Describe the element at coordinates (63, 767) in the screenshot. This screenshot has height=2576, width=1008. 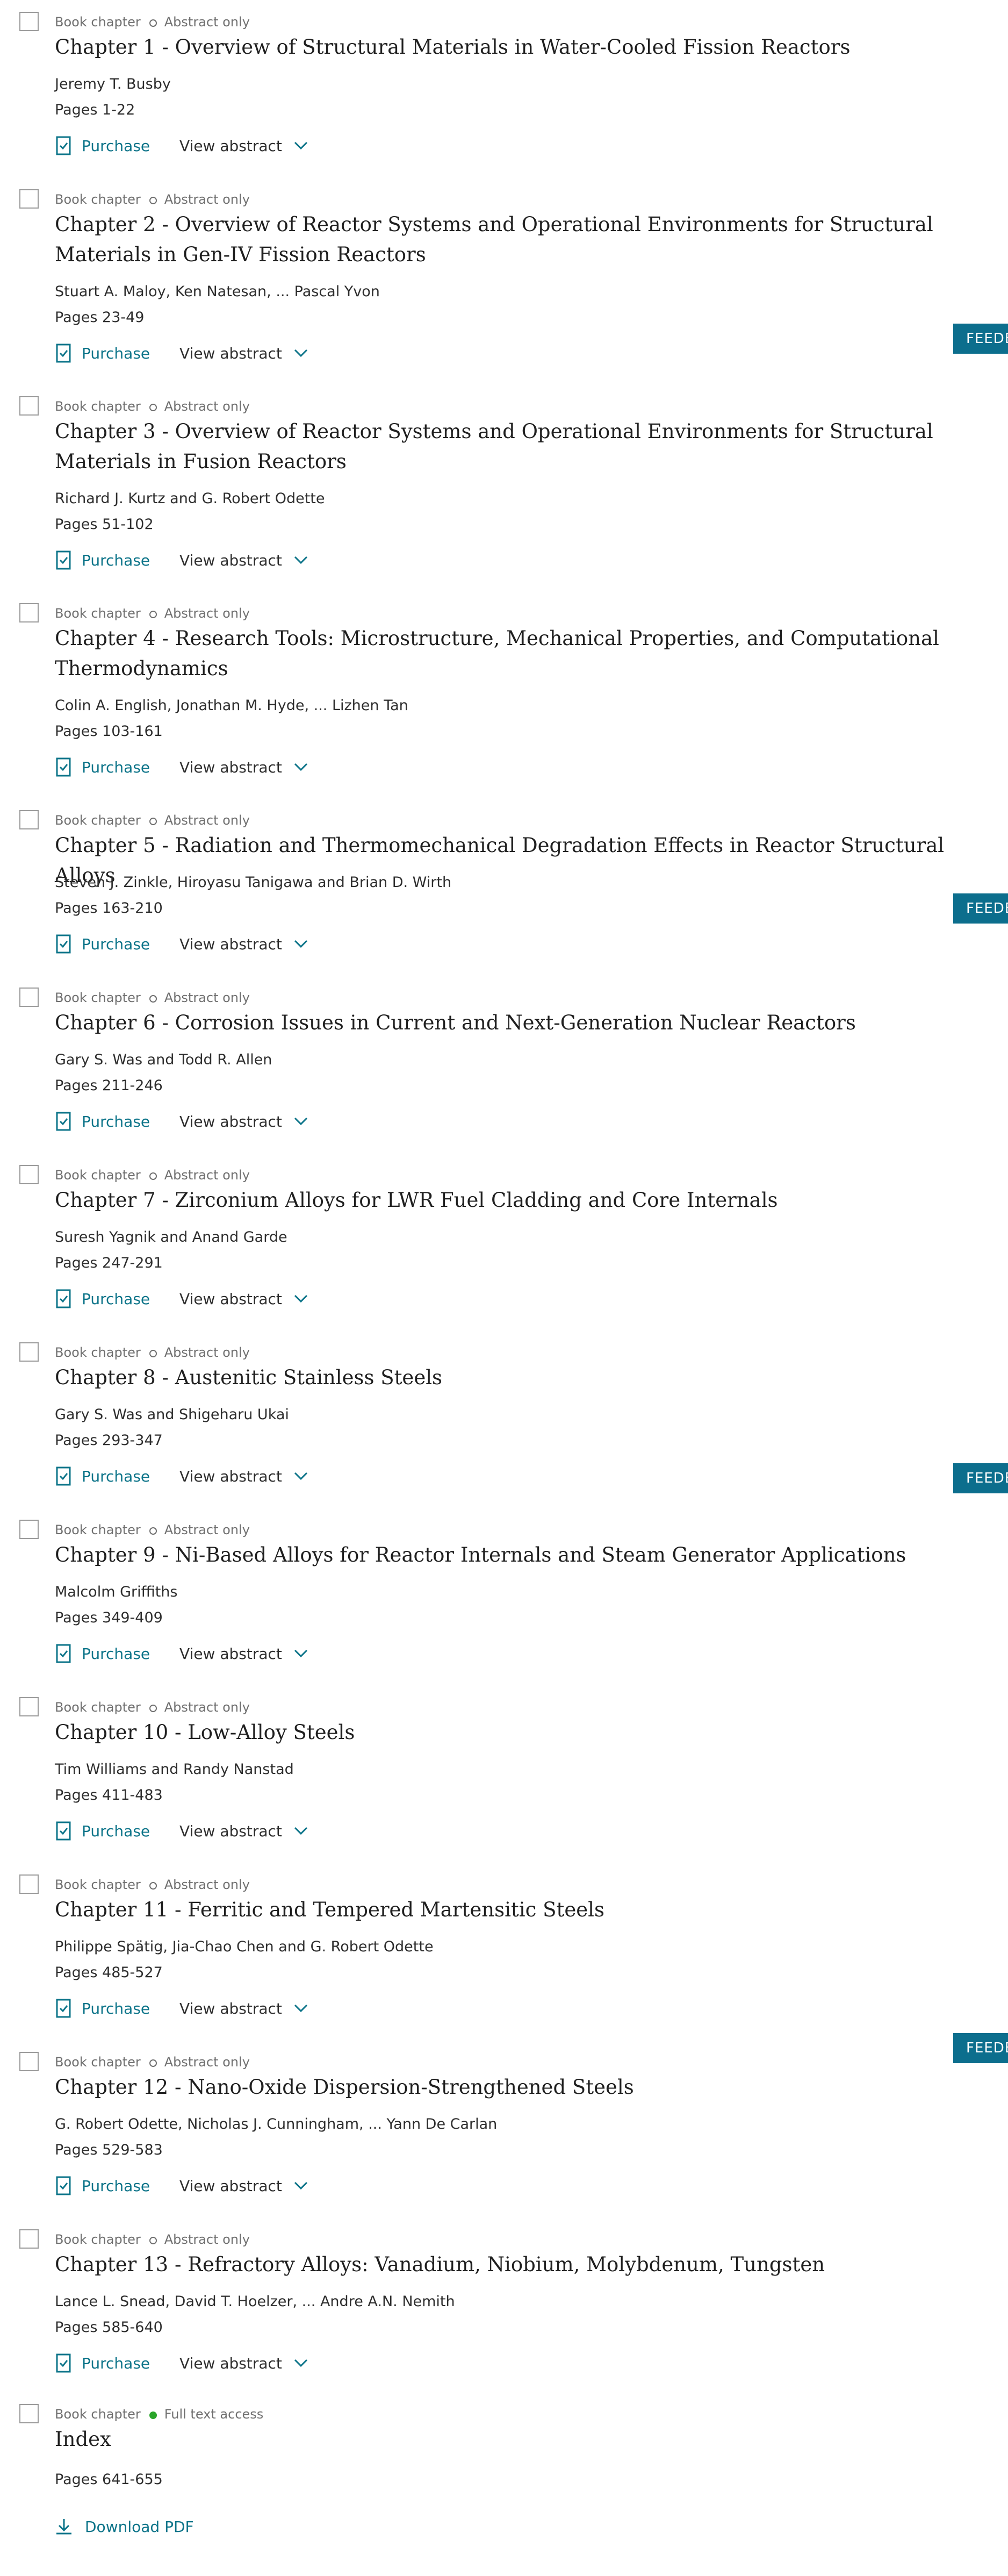
I see `purchase-icon` at that location.